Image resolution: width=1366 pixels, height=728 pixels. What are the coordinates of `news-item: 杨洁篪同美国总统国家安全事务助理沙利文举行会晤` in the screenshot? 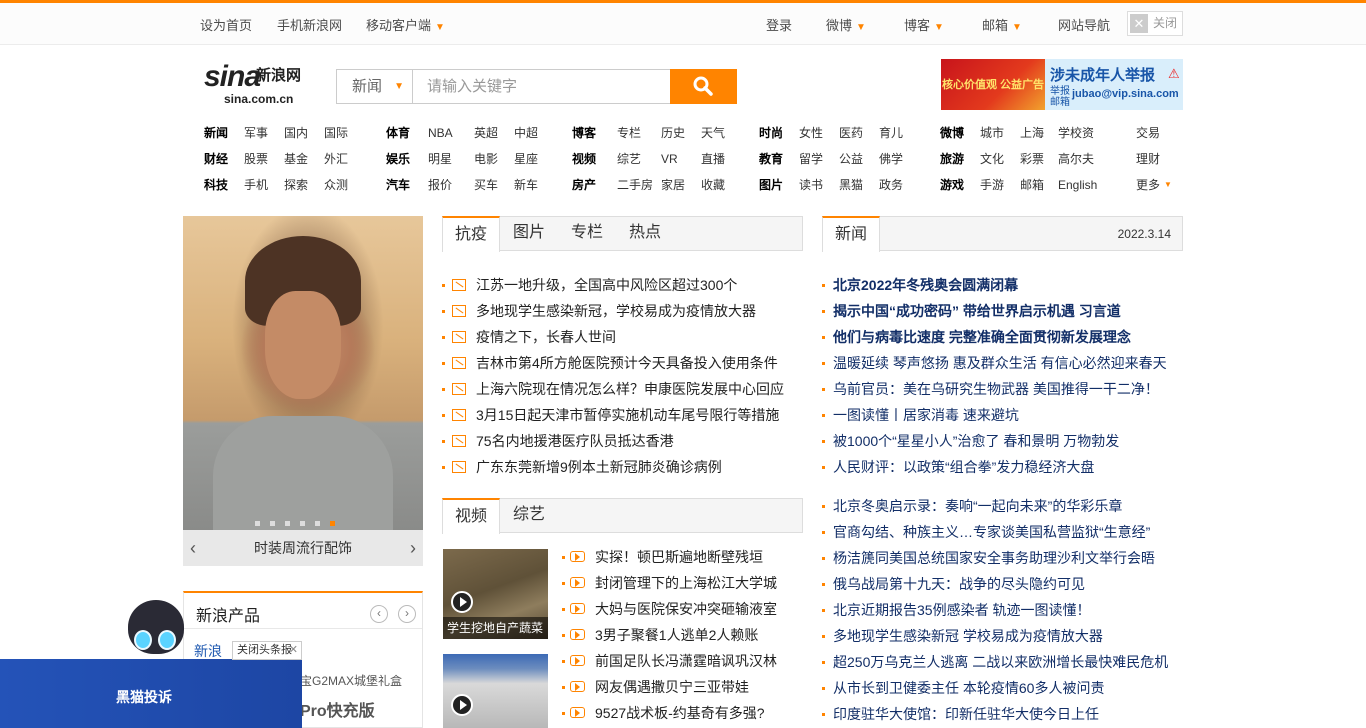 It's located at (1002, 558).